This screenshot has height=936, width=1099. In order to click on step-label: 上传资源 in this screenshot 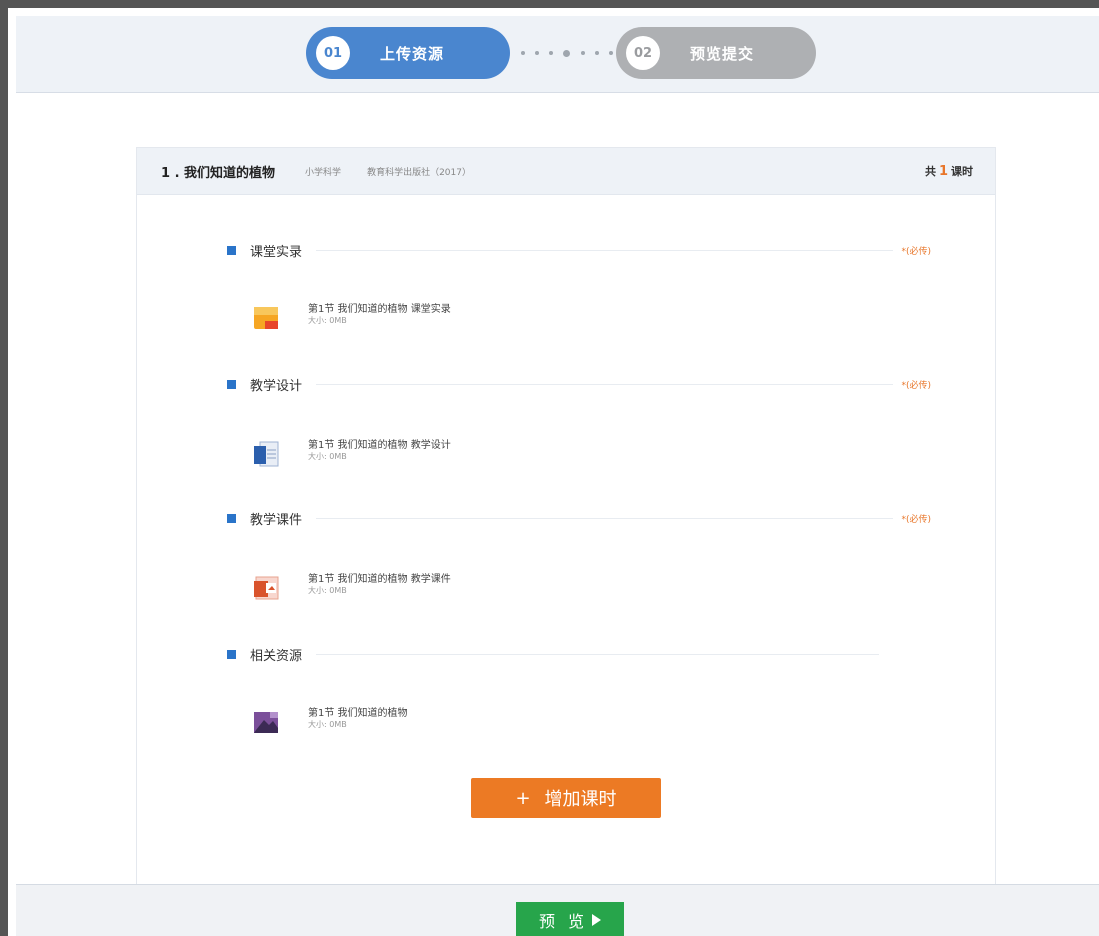, I will do `click(412, 53)`.